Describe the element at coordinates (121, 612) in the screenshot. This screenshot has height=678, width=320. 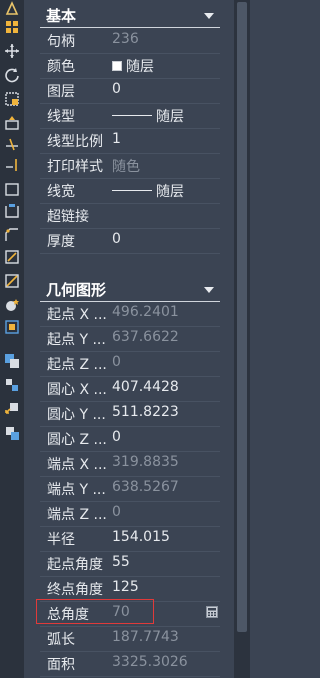
I see `prop-value: 70` at that location.